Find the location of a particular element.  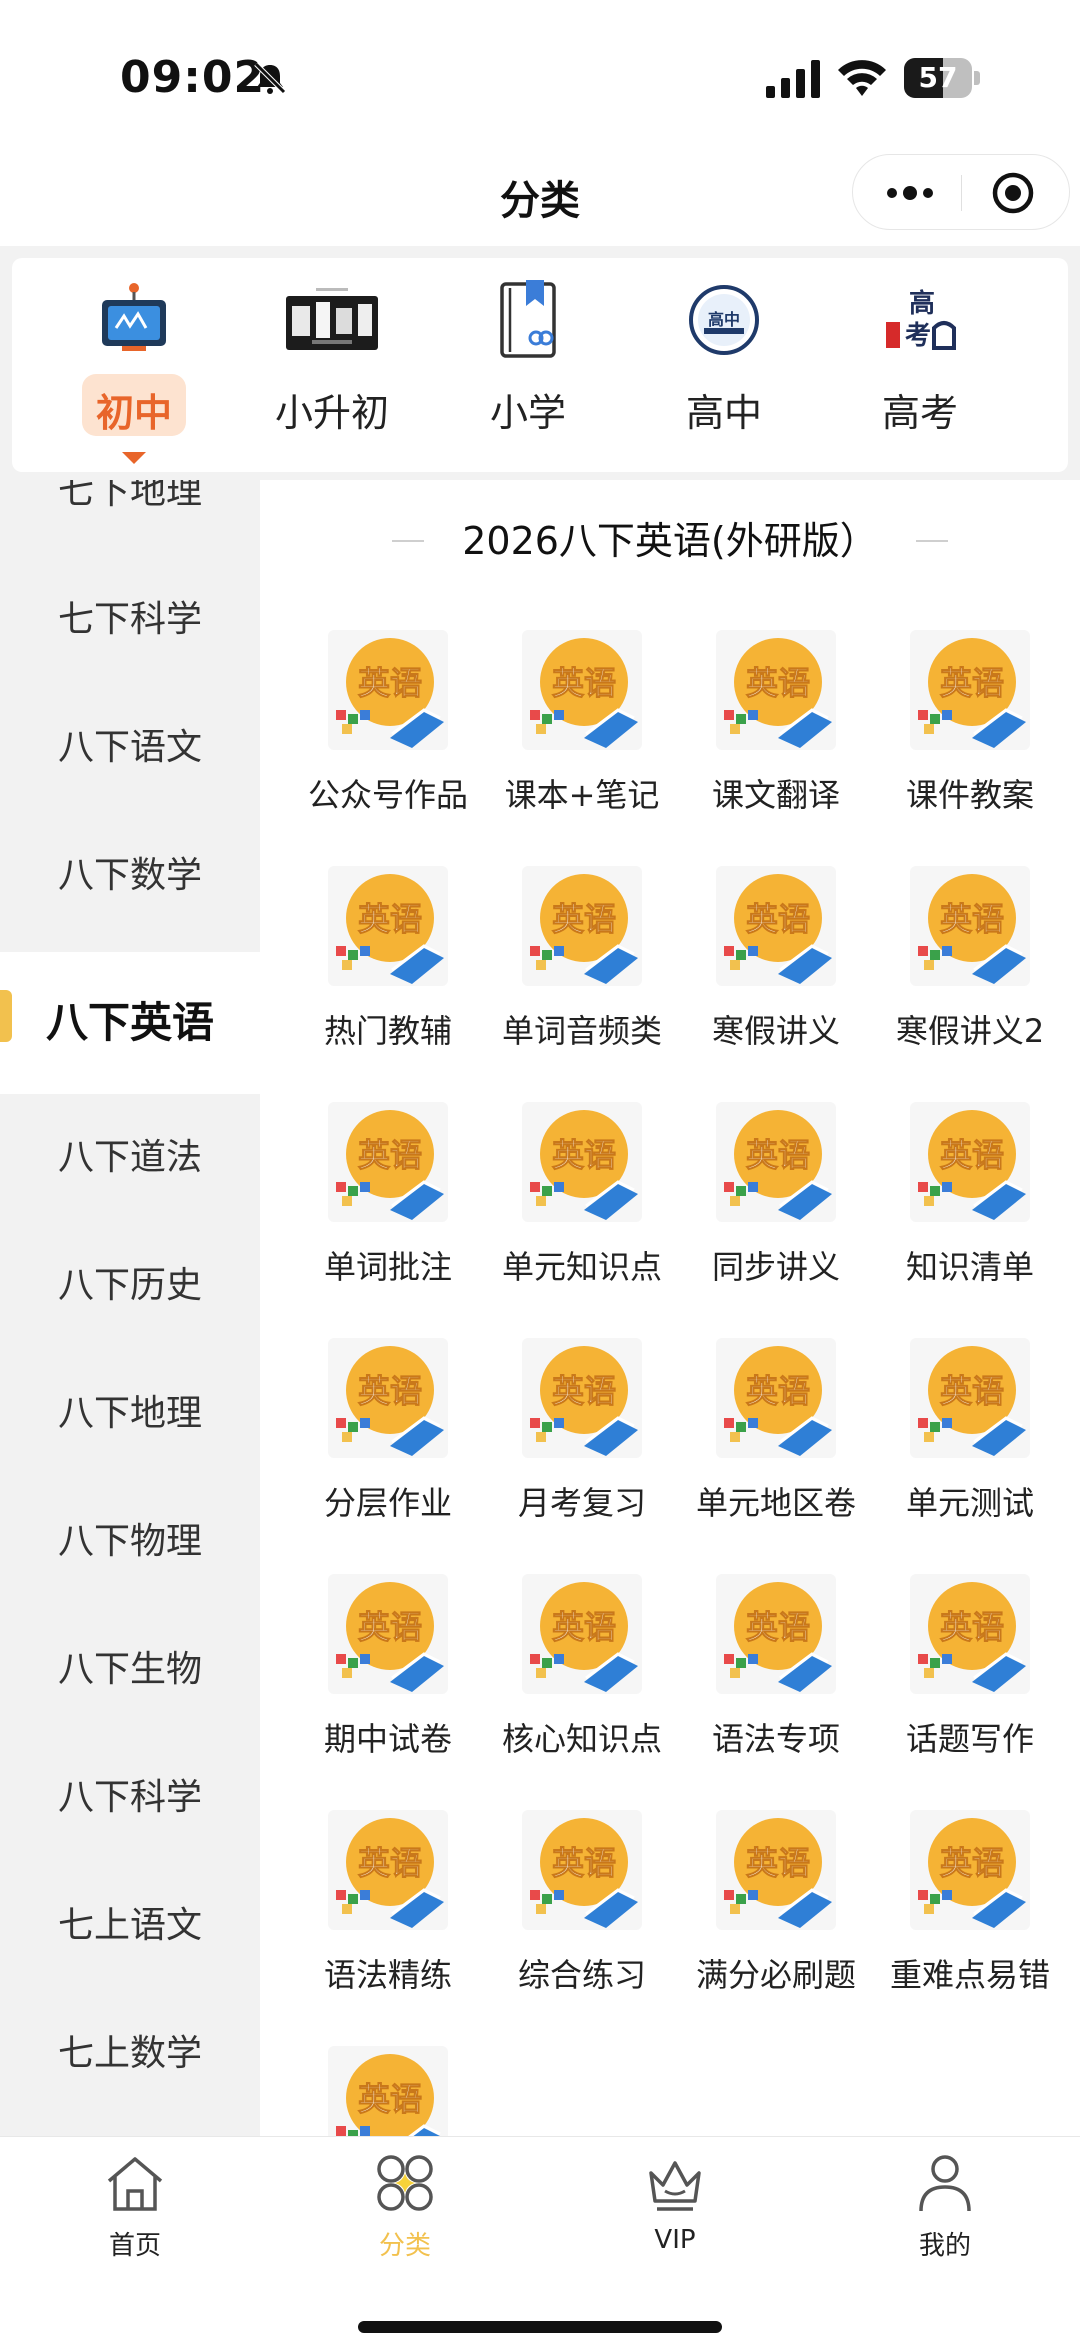

sidebar-item: 七上语文 is located at coordinates (130, 1926).